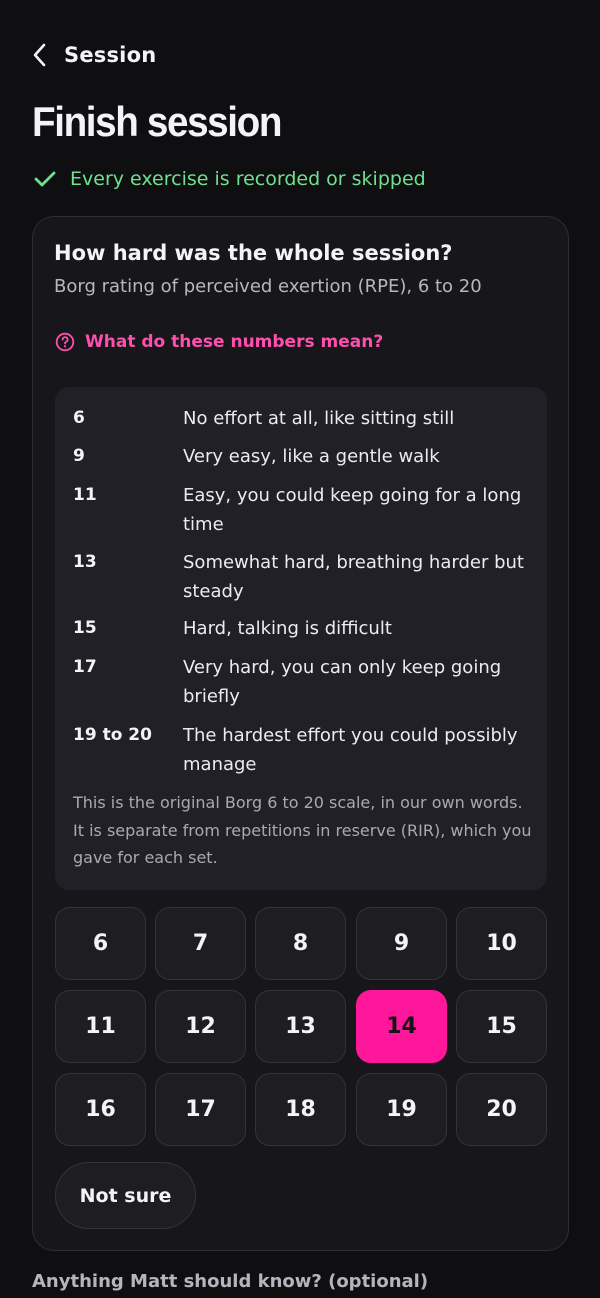 This screenshot has height=1298, width=600. I want to click on help-circle-icon, so click(65, 342).